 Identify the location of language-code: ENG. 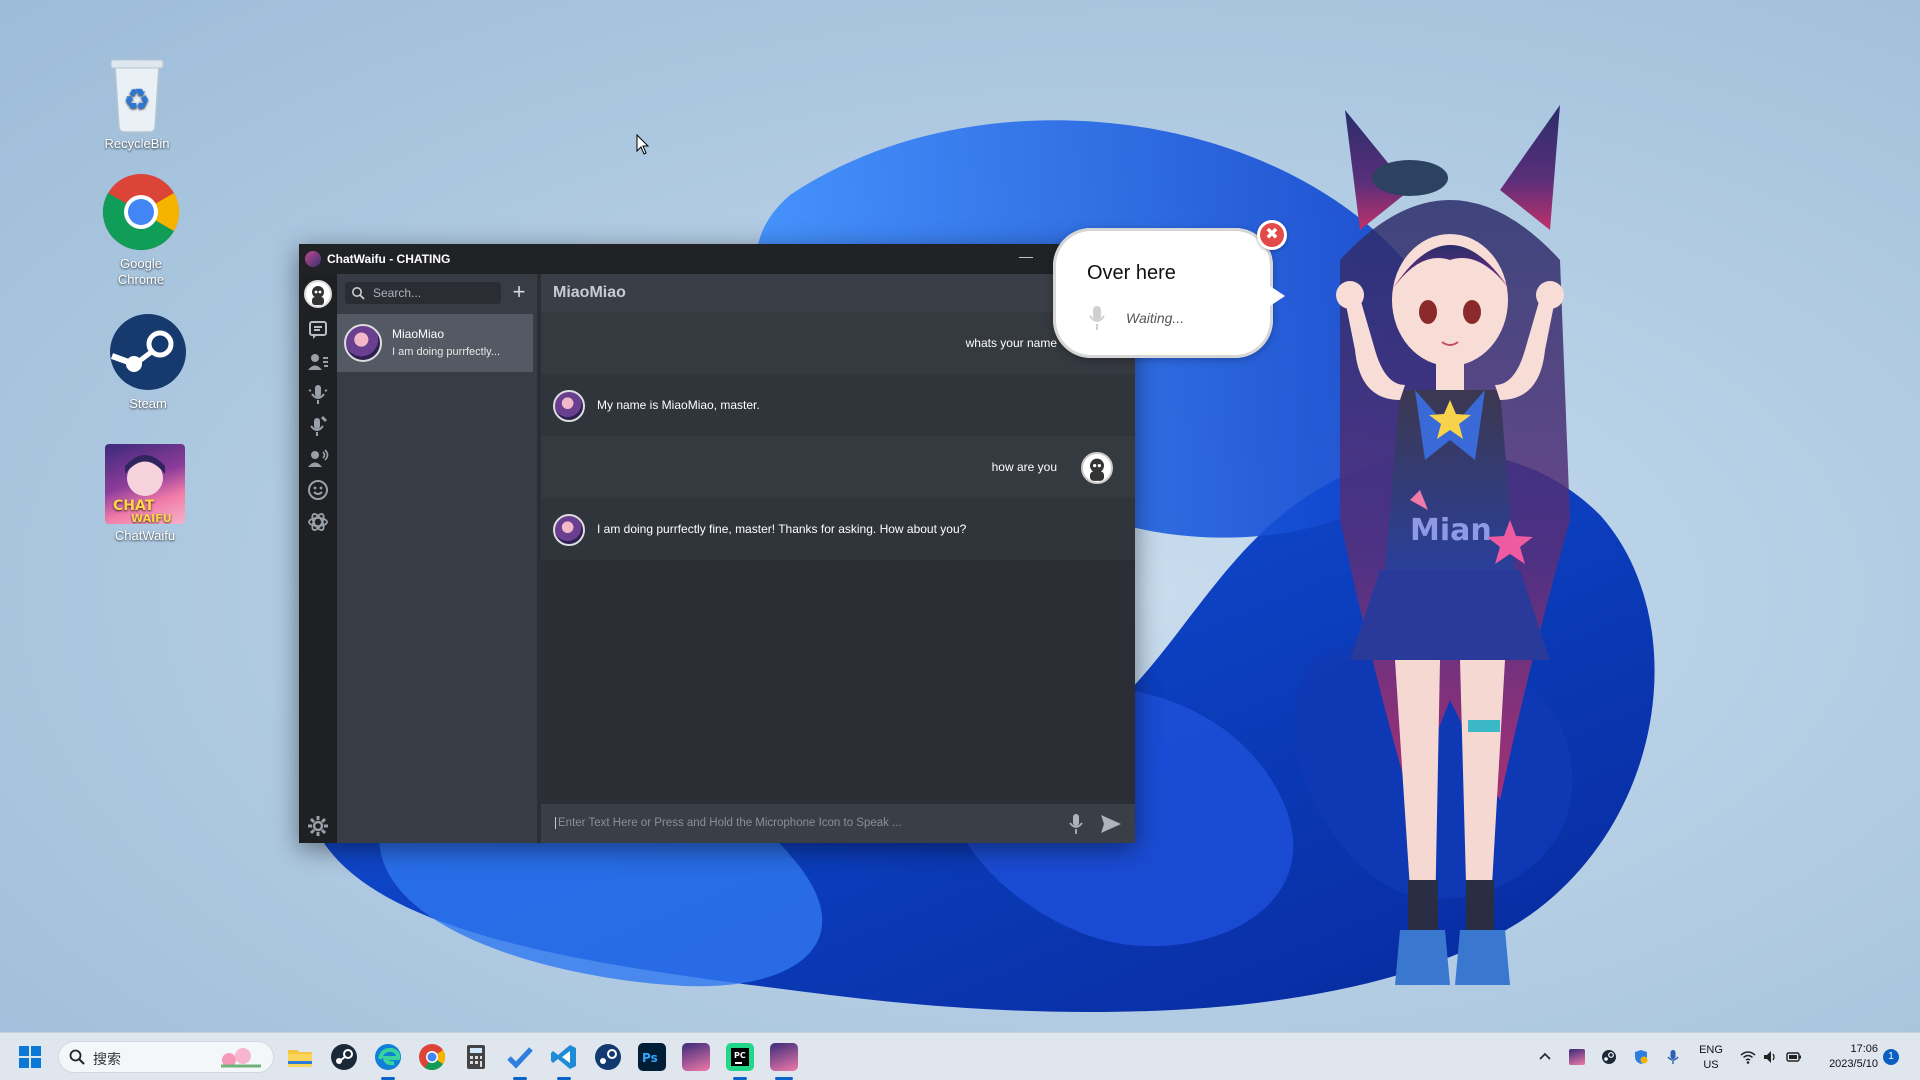
(1711, 1050).